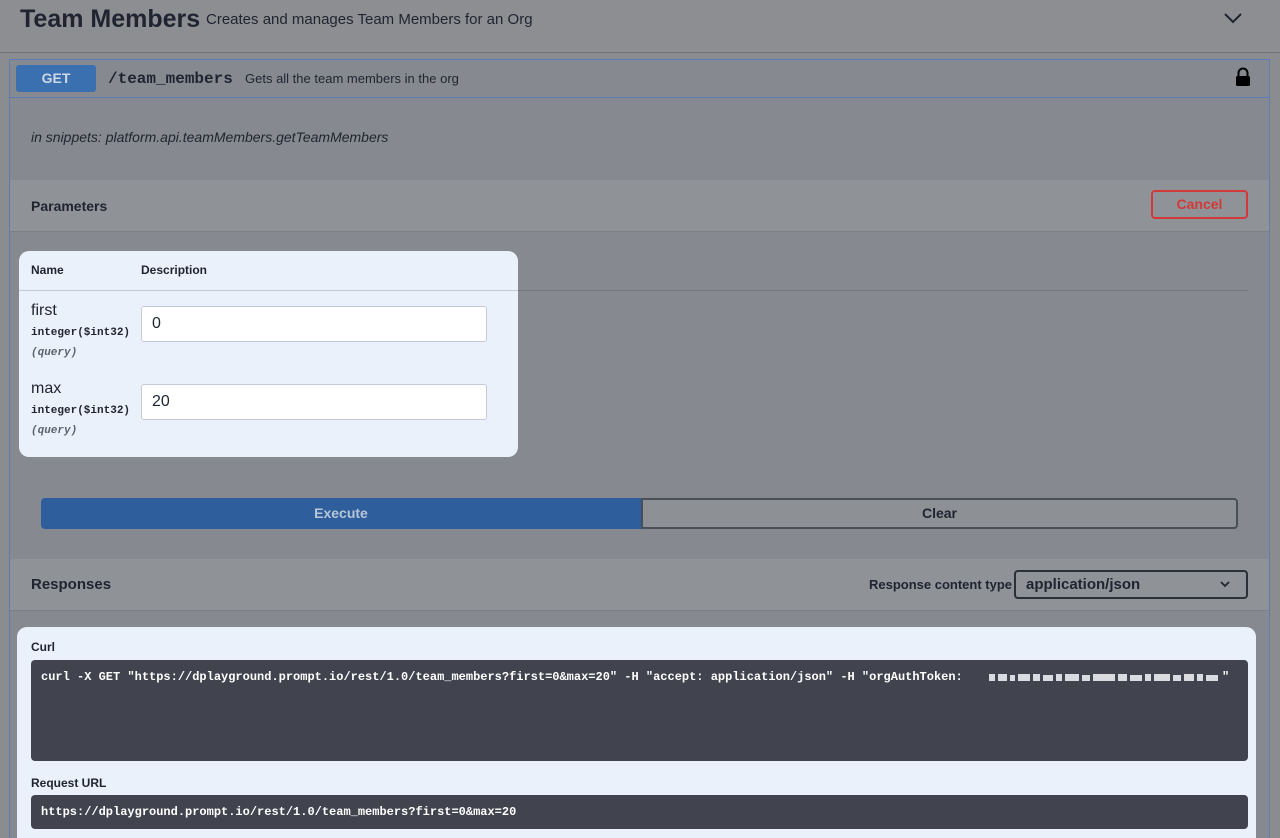 This screenshot has height=838, width=1280. I want to click on response-content-type-label: Response content type, so click(941, 584).